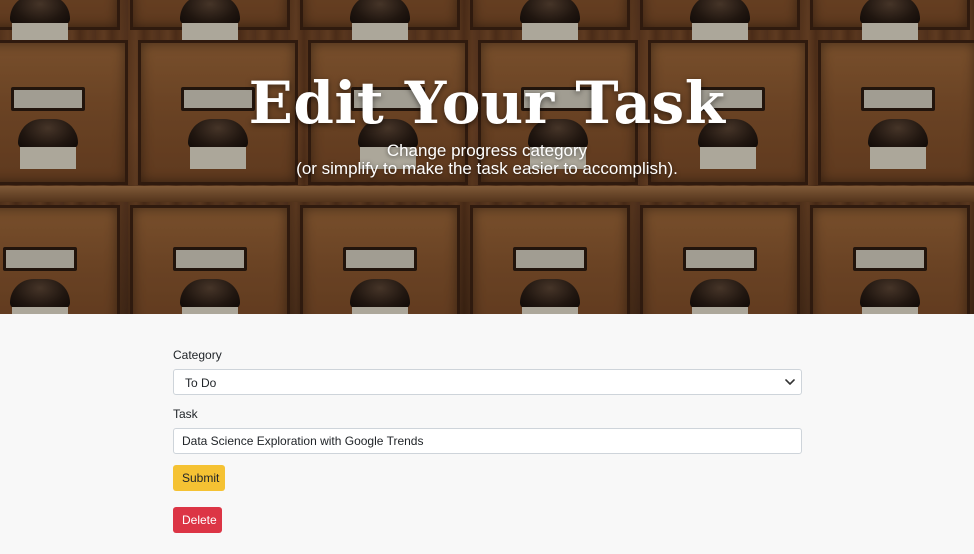  Describe the element at coordinates (185, 414) in the screenshot. I see `task-label: Task` at that location.